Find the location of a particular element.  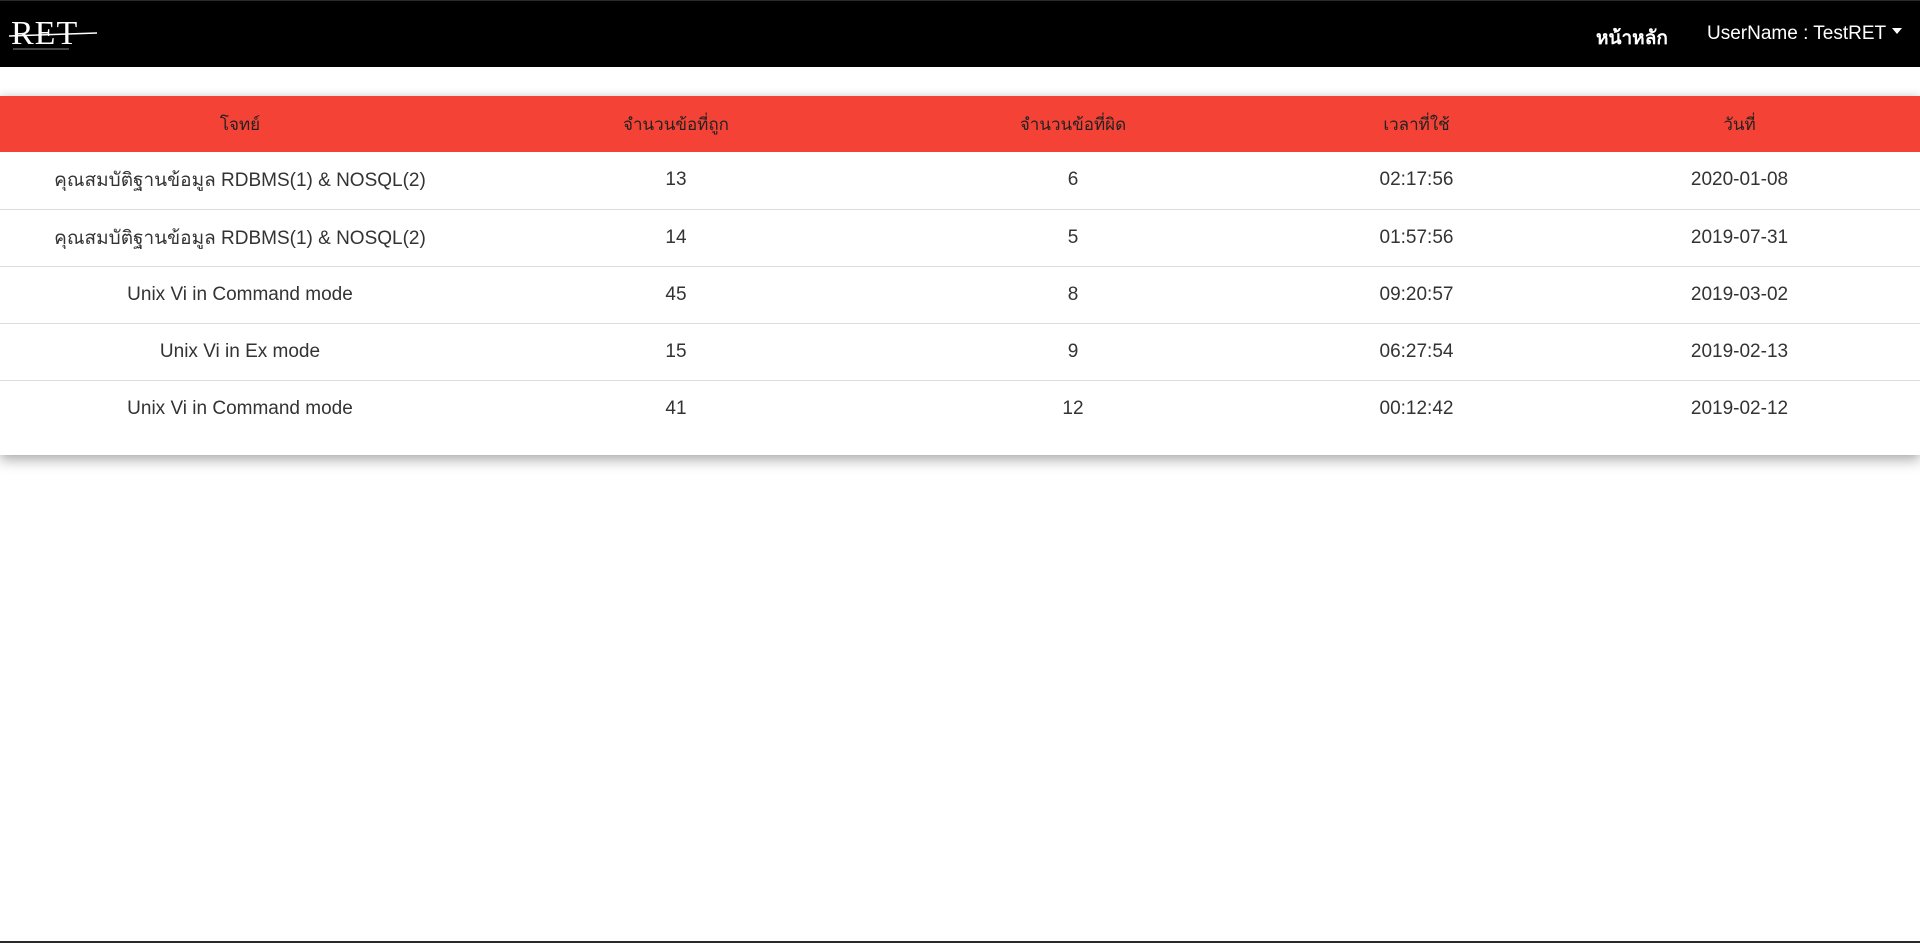

cell-time: 06:27:54 is located at coordinates (1416, 351).